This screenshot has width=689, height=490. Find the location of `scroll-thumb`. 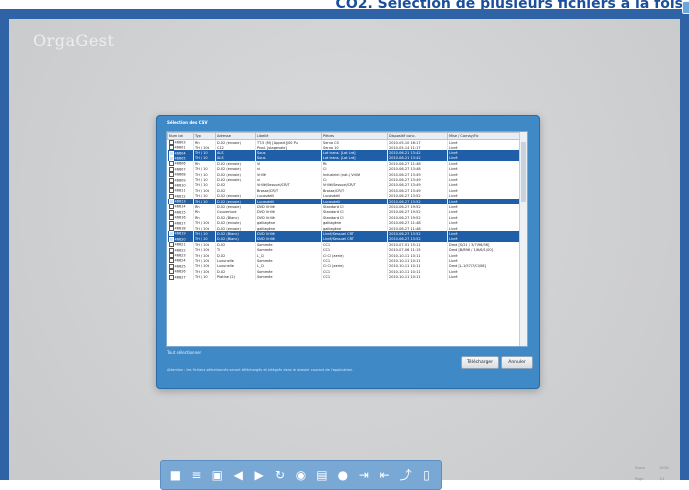

scroll-thumb is located at coordinates (523, 172).